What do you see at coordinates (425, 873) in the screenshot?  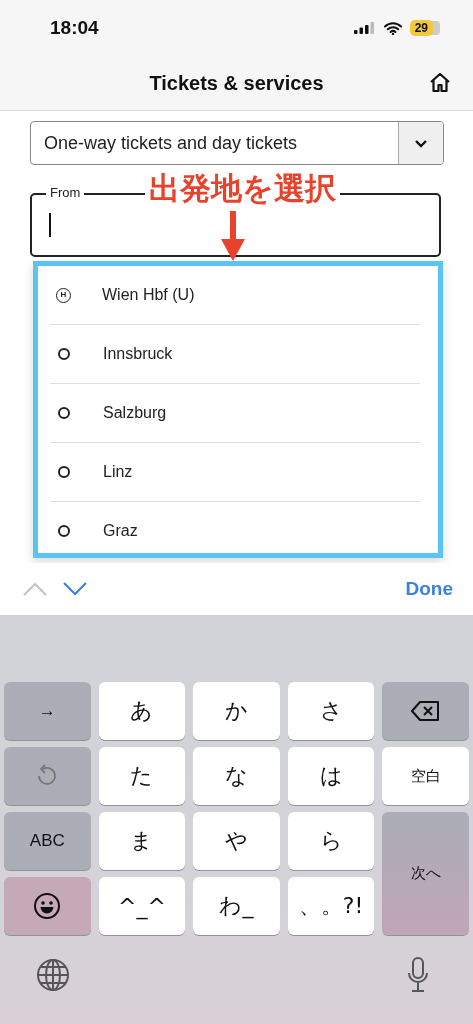 I see `next-key: 次へ` at bounding box center [425, 873].